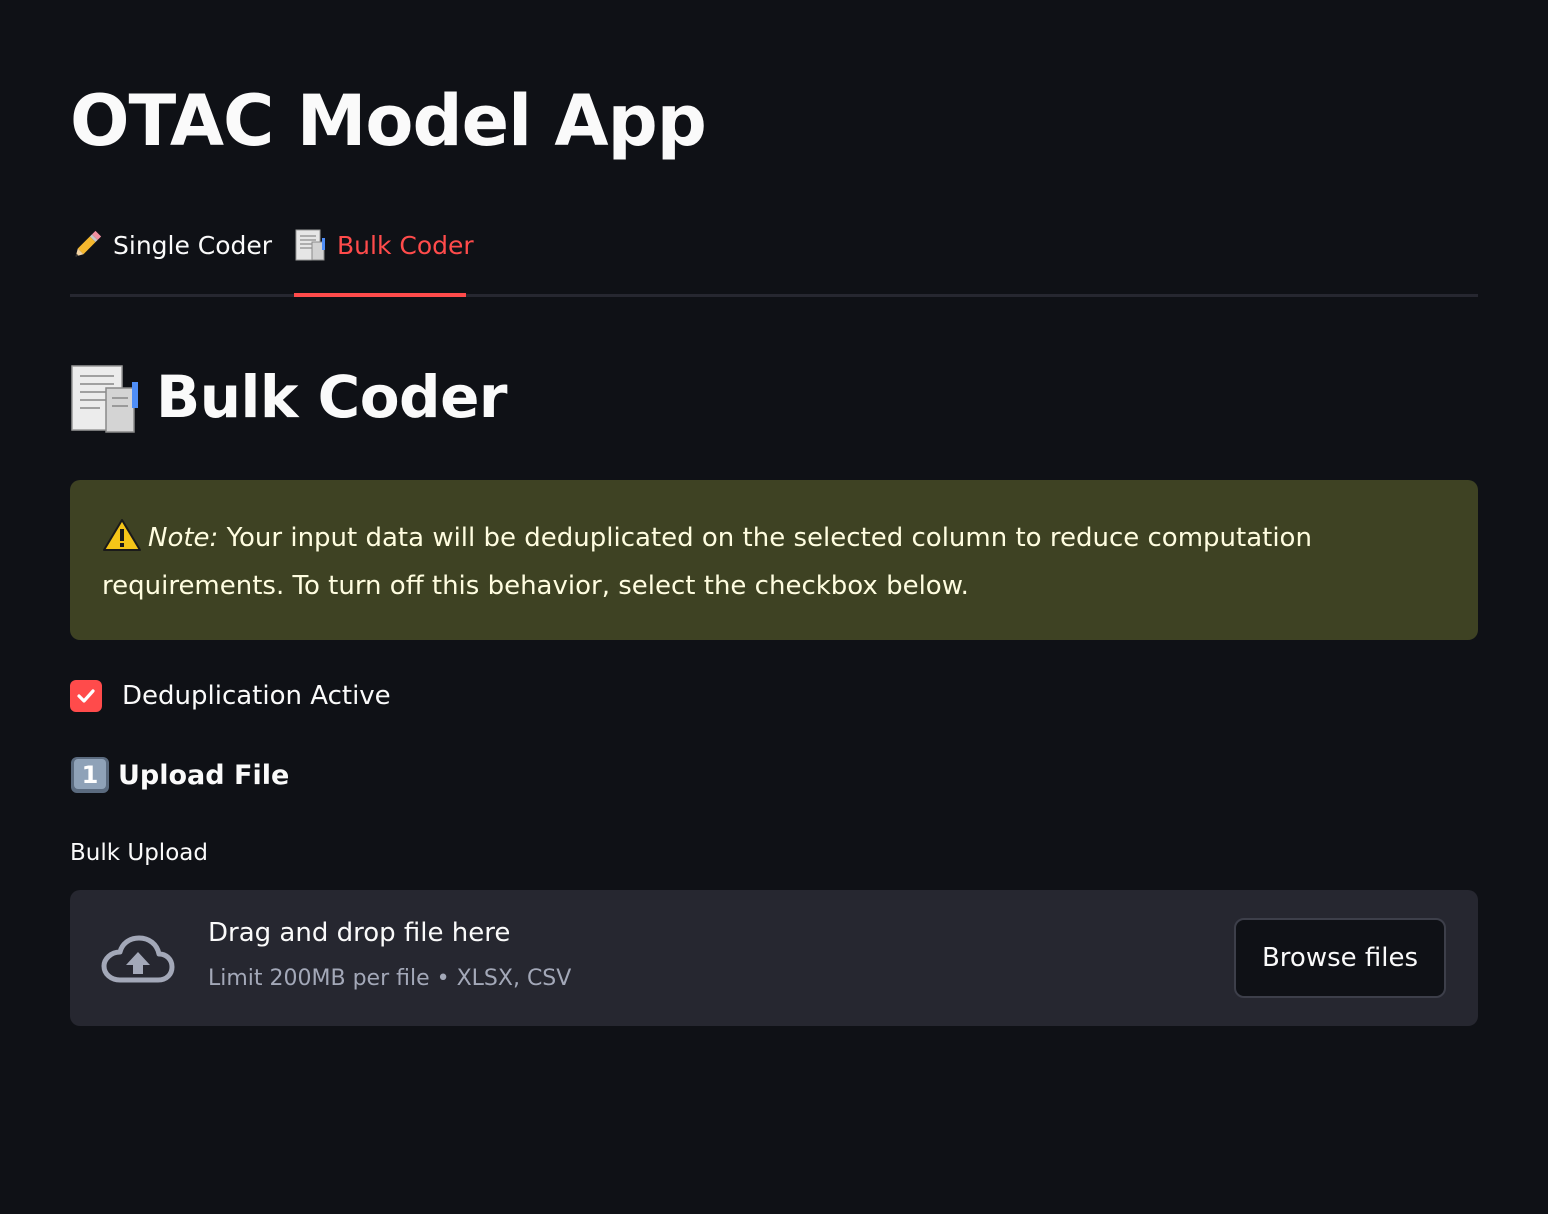 This screenshot has height=1214, width=1548. What do you see at coordinates (380, 295) in the screenshot?
I see `active-tab-indicator` at bounding box center [380, 295].